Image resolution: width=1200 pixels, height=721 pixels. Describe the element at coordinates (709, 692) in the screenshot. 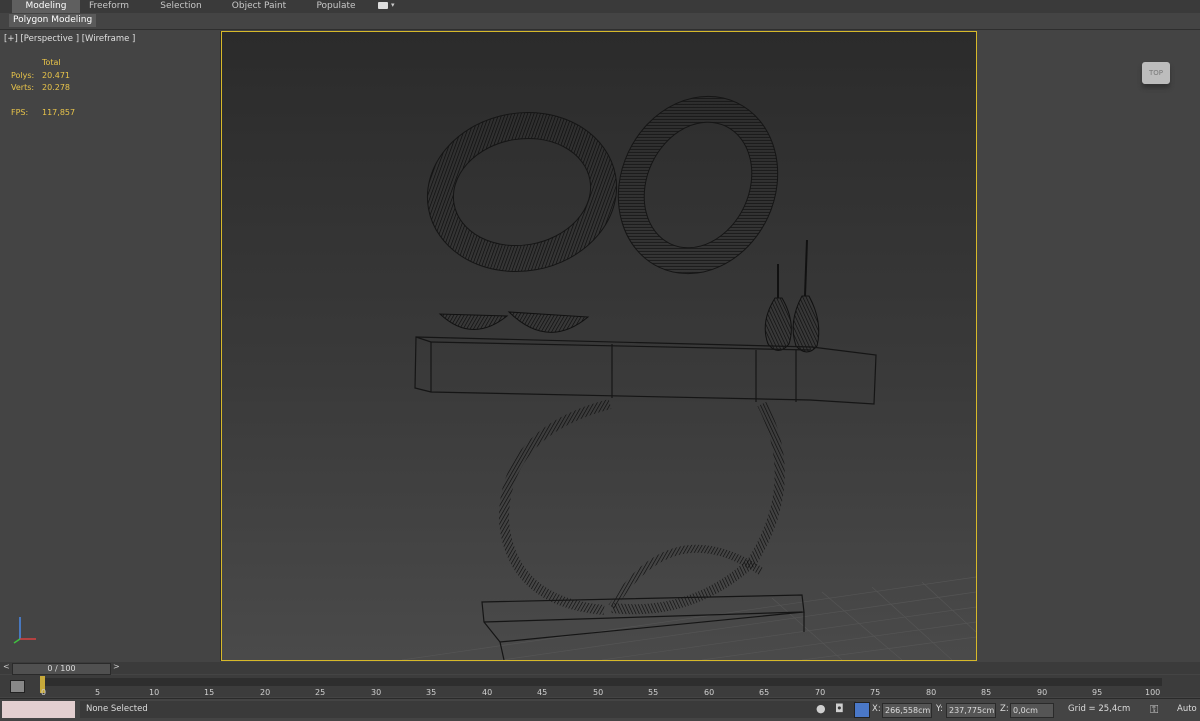

I see `tick-label: 60` at that location.